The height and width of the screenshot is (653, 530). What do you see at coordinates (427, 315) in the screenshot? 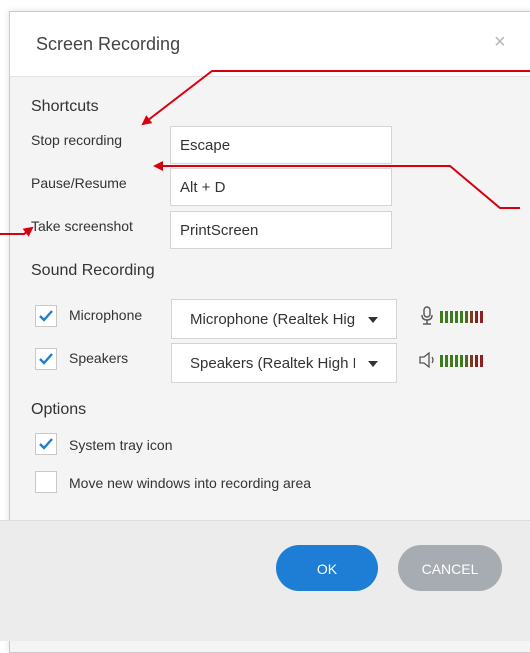
I see `microphone-icon` at bounding box center [427, 315].